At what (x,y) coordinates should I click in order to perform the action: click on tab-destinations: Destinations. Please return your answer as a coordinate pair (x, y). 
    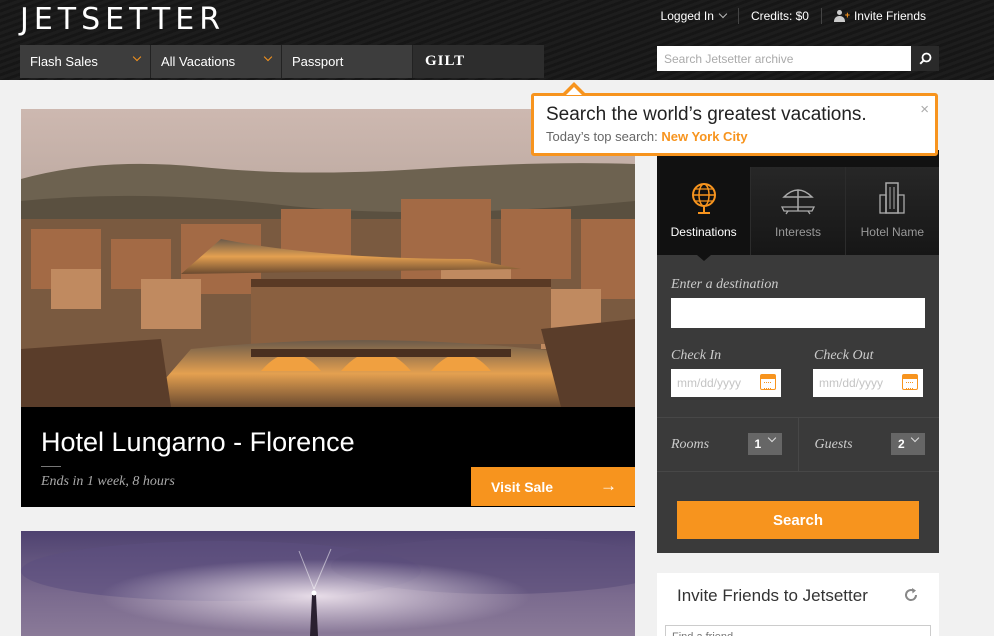
    Looking at the image, I should click on (704, 214).